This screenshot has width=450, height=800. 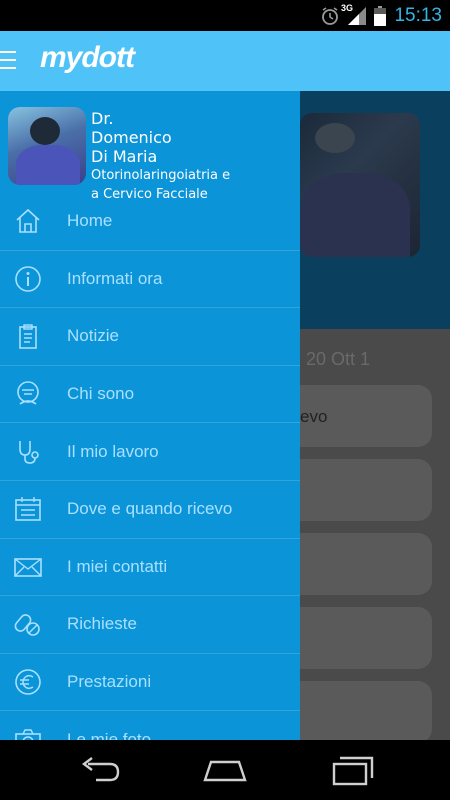 I want to click on menu-item-i-miei-contatti: I miei contatti, so click(x=150, y=568).